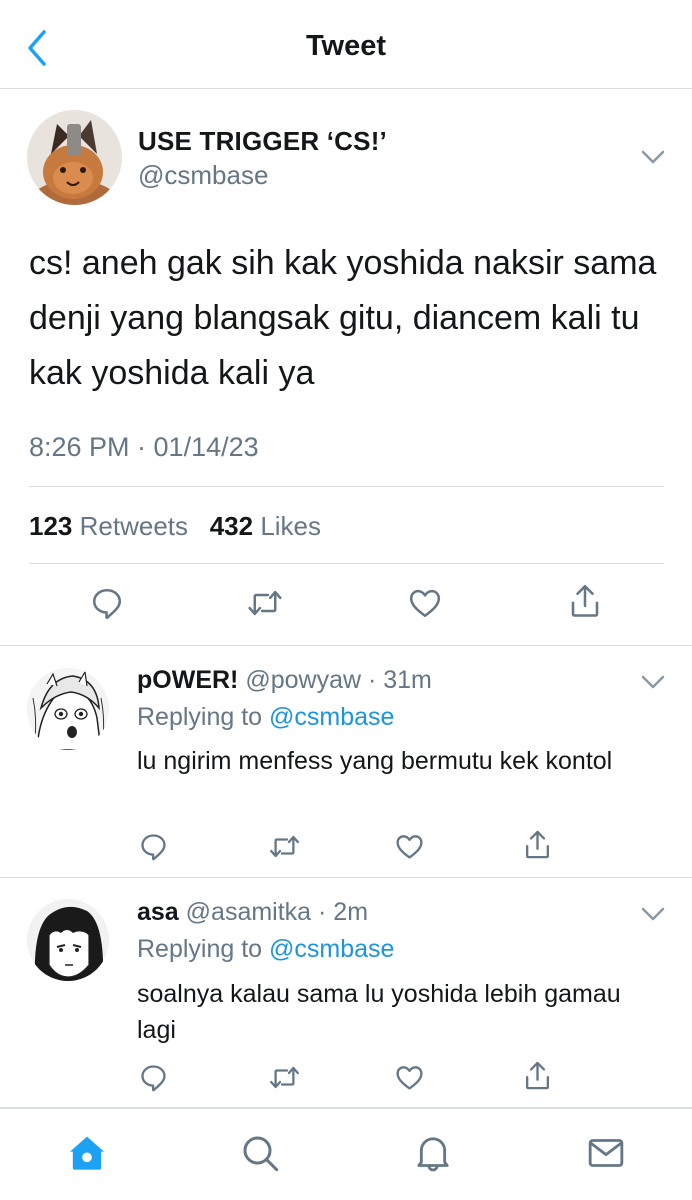  What do you see at coordinates (231, 526) in the screenshot?
I see `likes-count: 432` at bounding box center [231, 526].